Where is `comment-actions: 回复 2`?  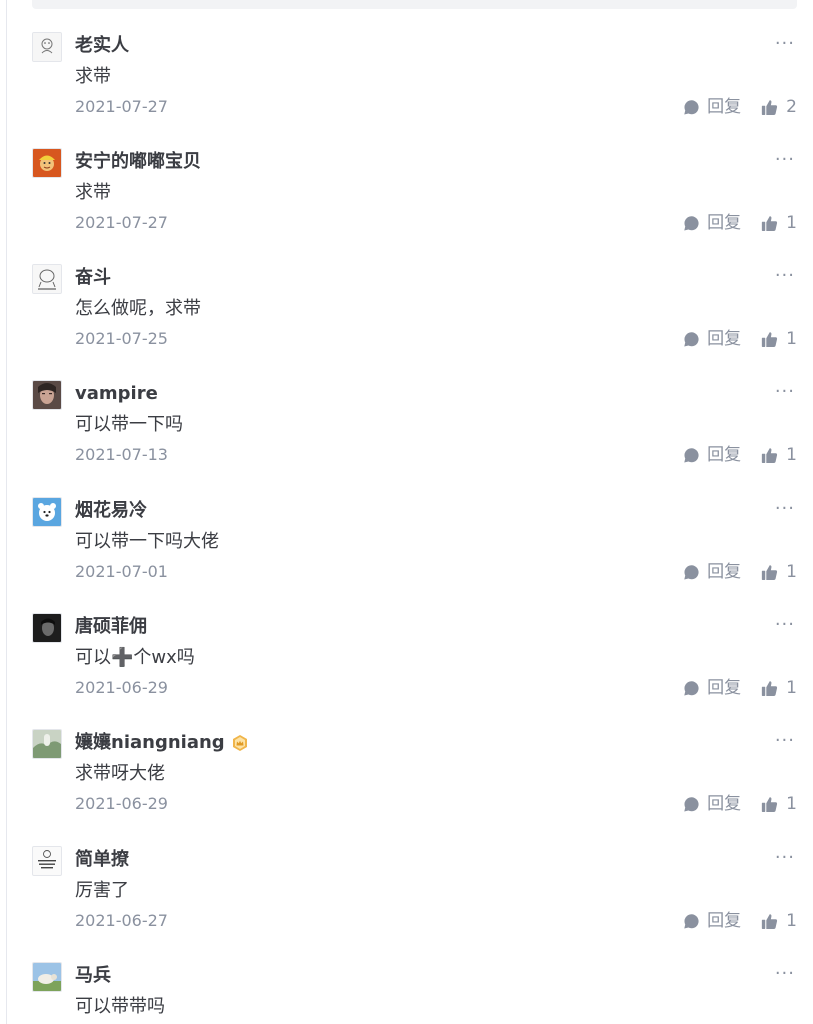
comment-actions: 回复 2 is located at coordinates (740, 107).